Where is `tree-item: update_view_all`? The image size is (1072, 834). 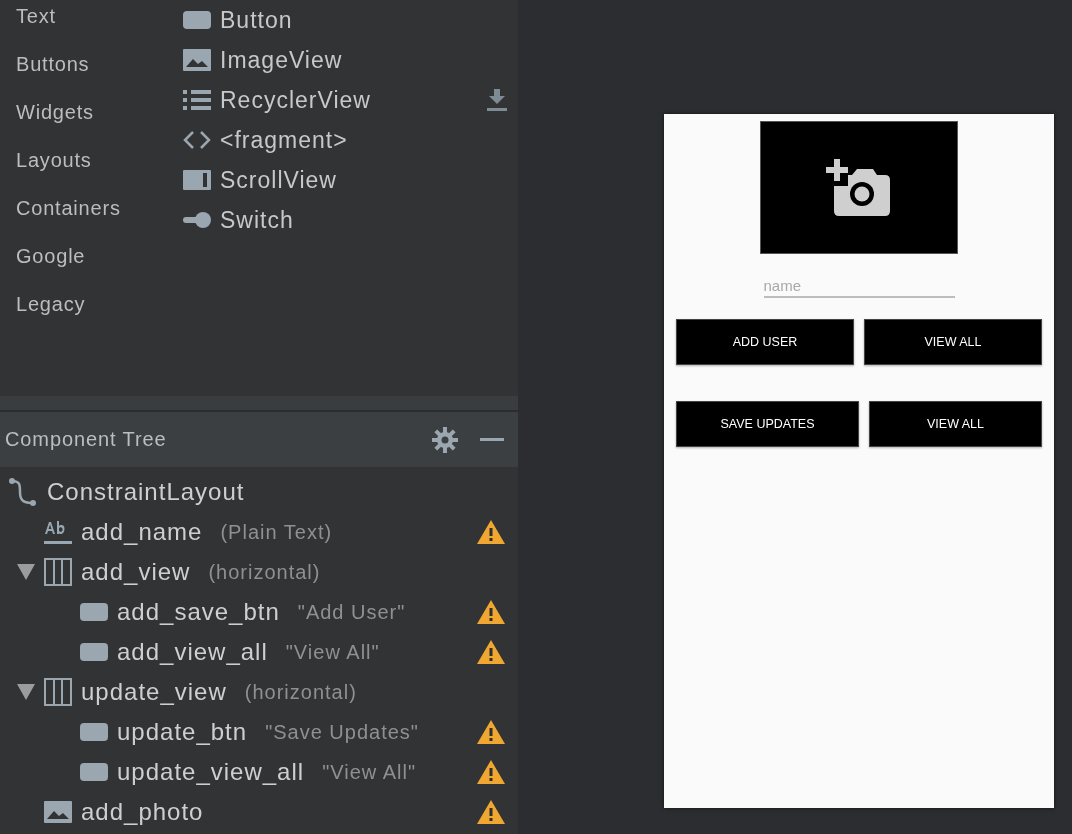
tree-item: update_view_all is located at coordinates (211, 772).